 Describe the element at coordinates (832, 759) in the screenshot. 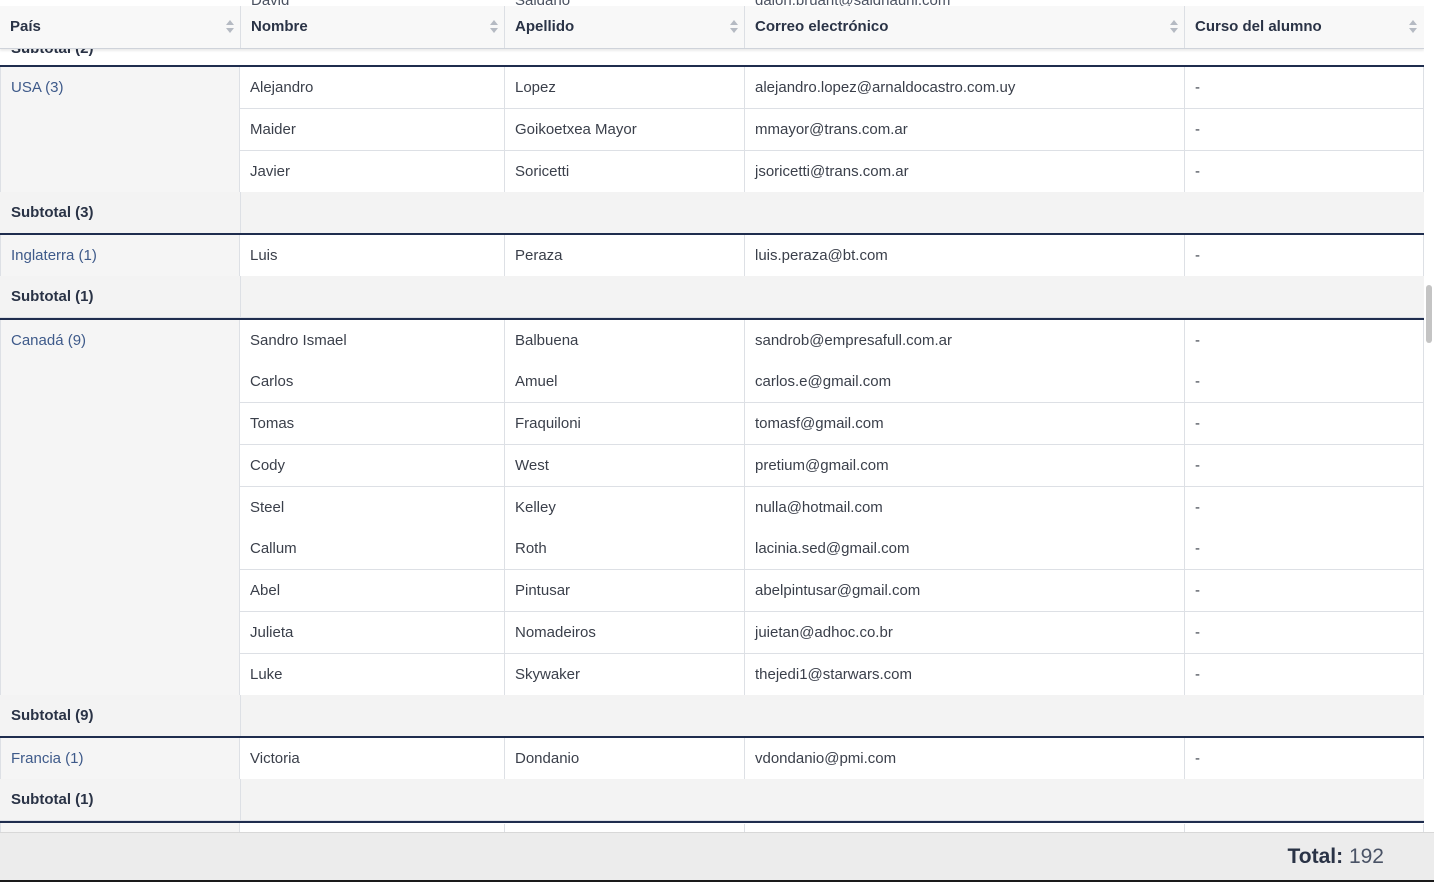

I see `table-row: Victoria Dondanio vdondanio@pmi.com -` at that location.